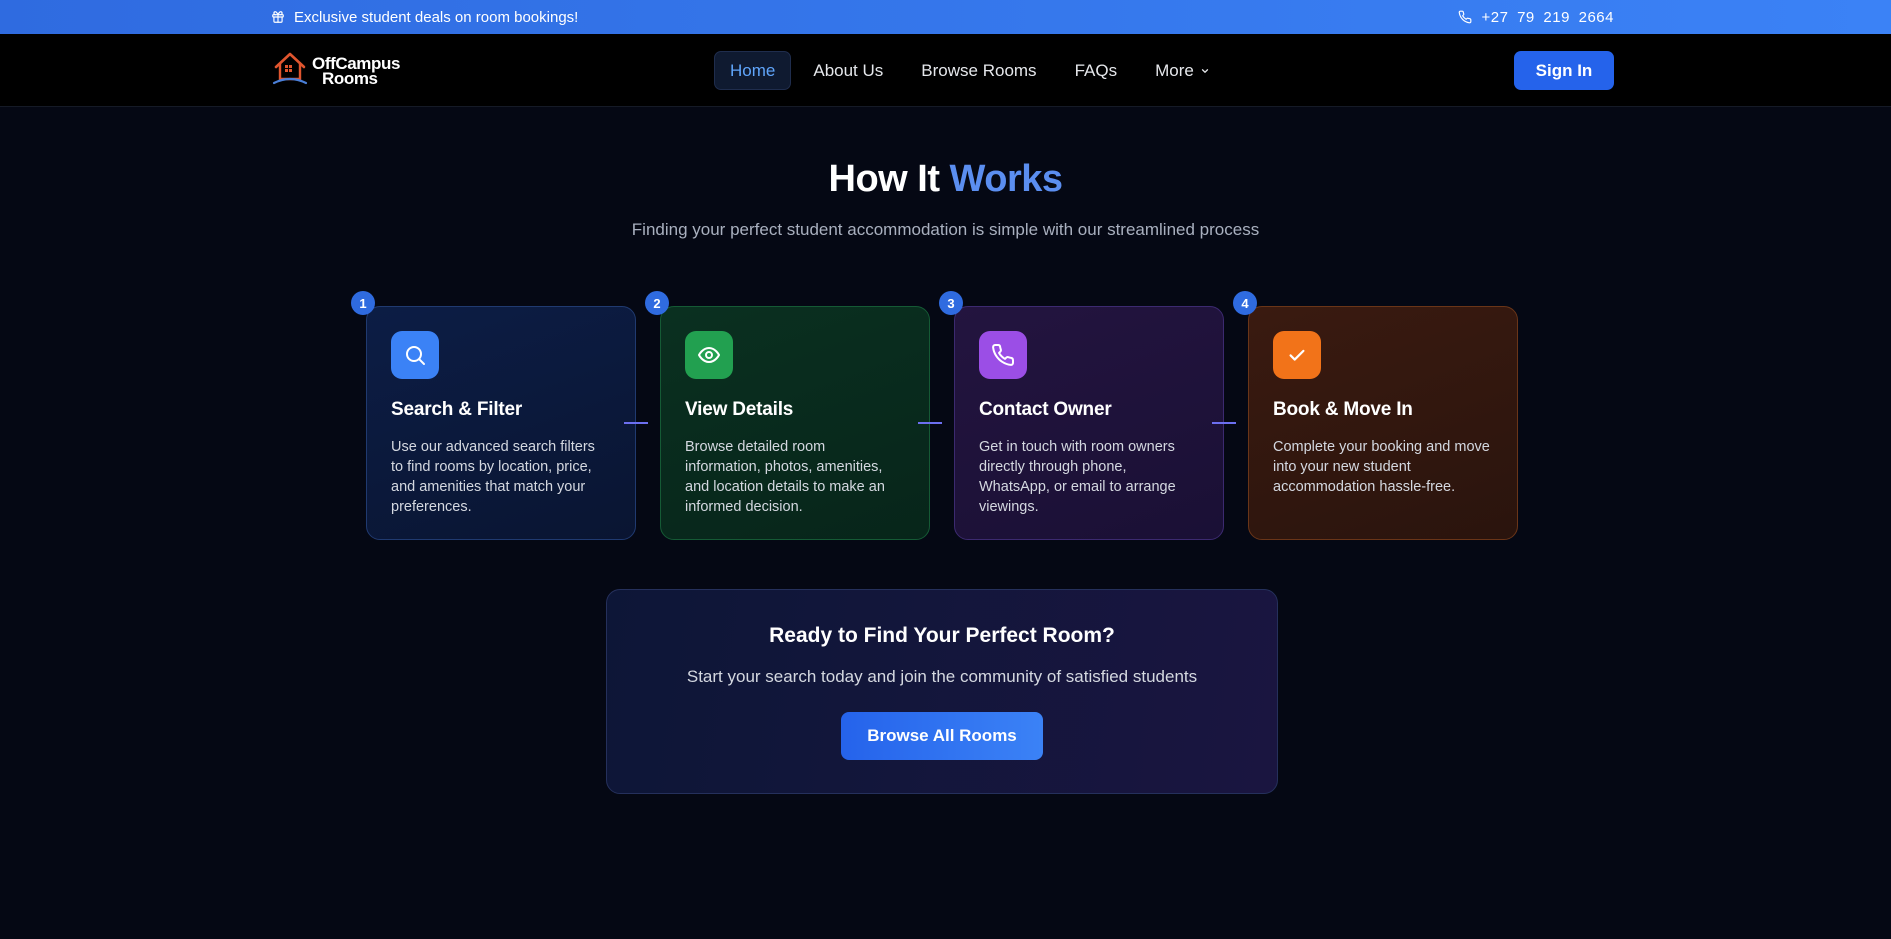  Describe the element at coordinates (1564, 70) in the screenshot. I see `sign-in-button: Sign In` at that location.